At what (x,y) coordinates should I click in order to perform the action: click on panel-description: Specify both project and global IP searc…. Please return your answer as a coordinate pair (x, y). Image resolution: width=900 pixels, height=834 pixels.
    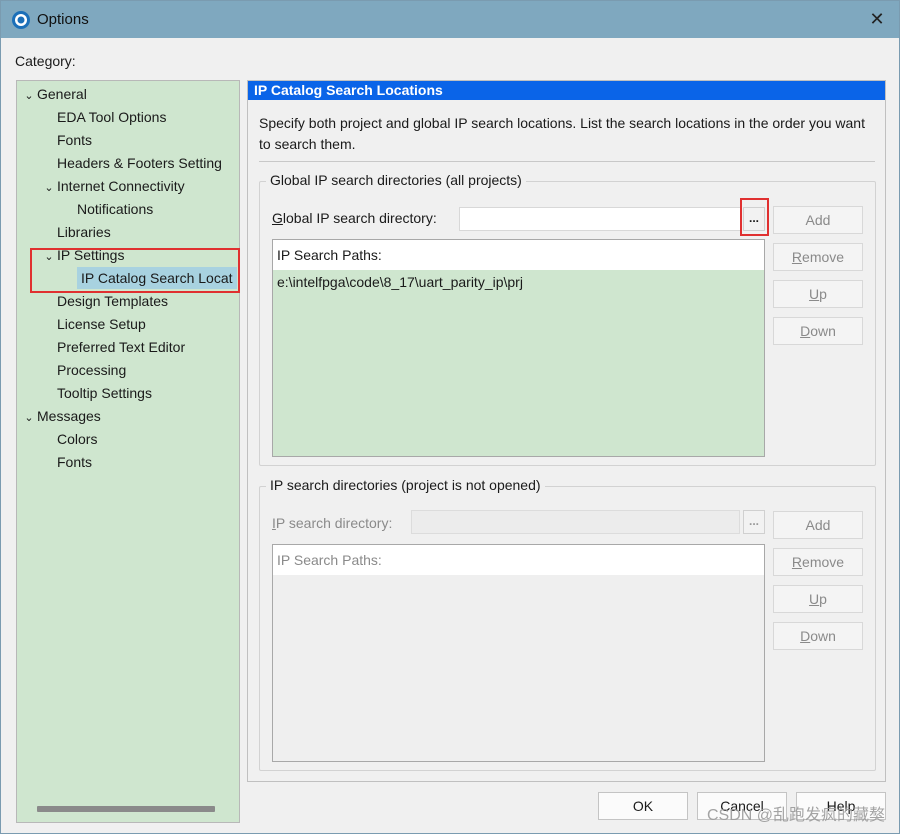
    Looking at the image, I should click on (562, 133).